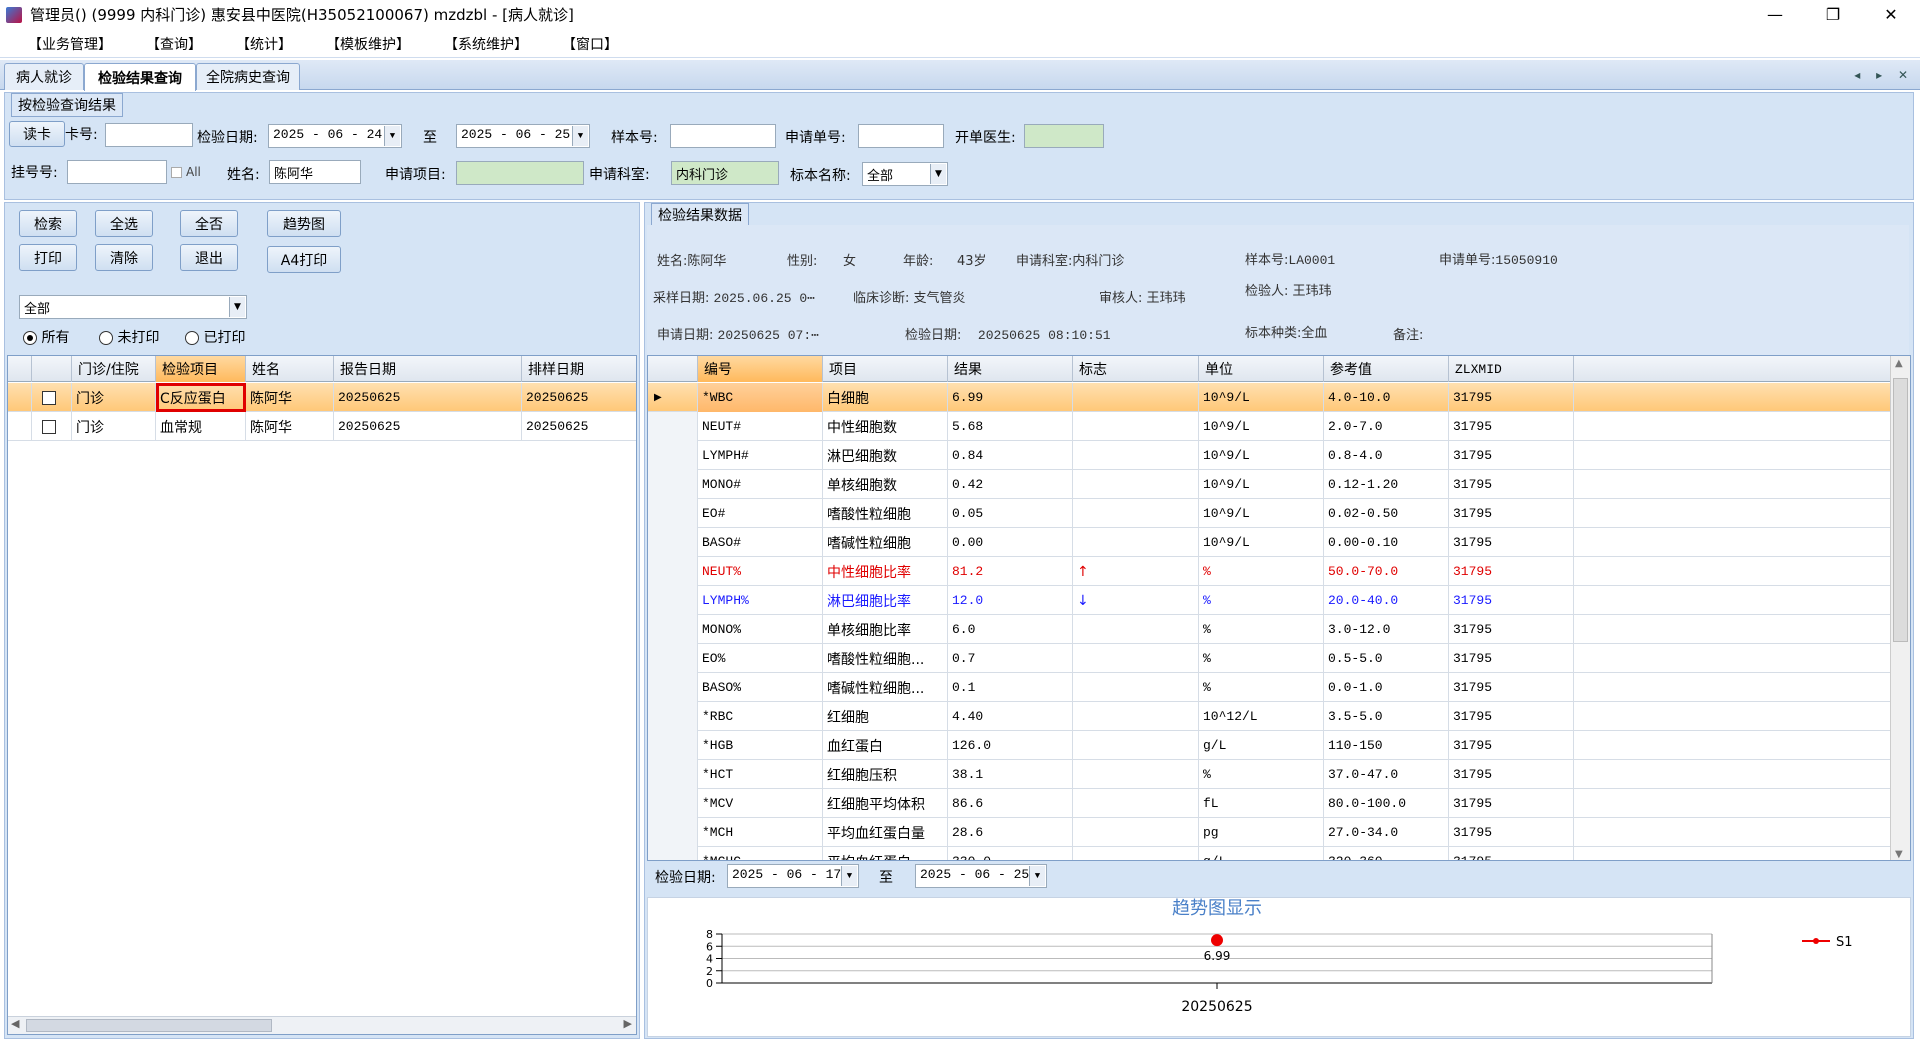 The height and width of the screenshot is (1041, 1920). Describe the element at coordinates (1899, 363) in the screenshot. I see `scroll-up-icon: ▲` at that location.